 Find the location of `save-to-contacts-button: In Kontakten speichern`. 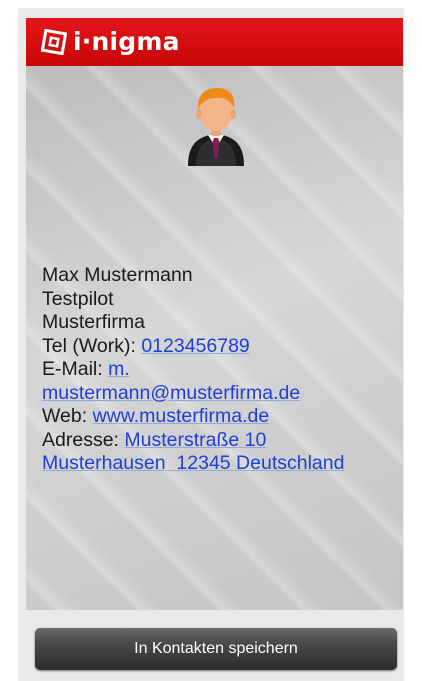

save-to-contacts-button: In Kontakten speichern is located at coordinates (216, 649).